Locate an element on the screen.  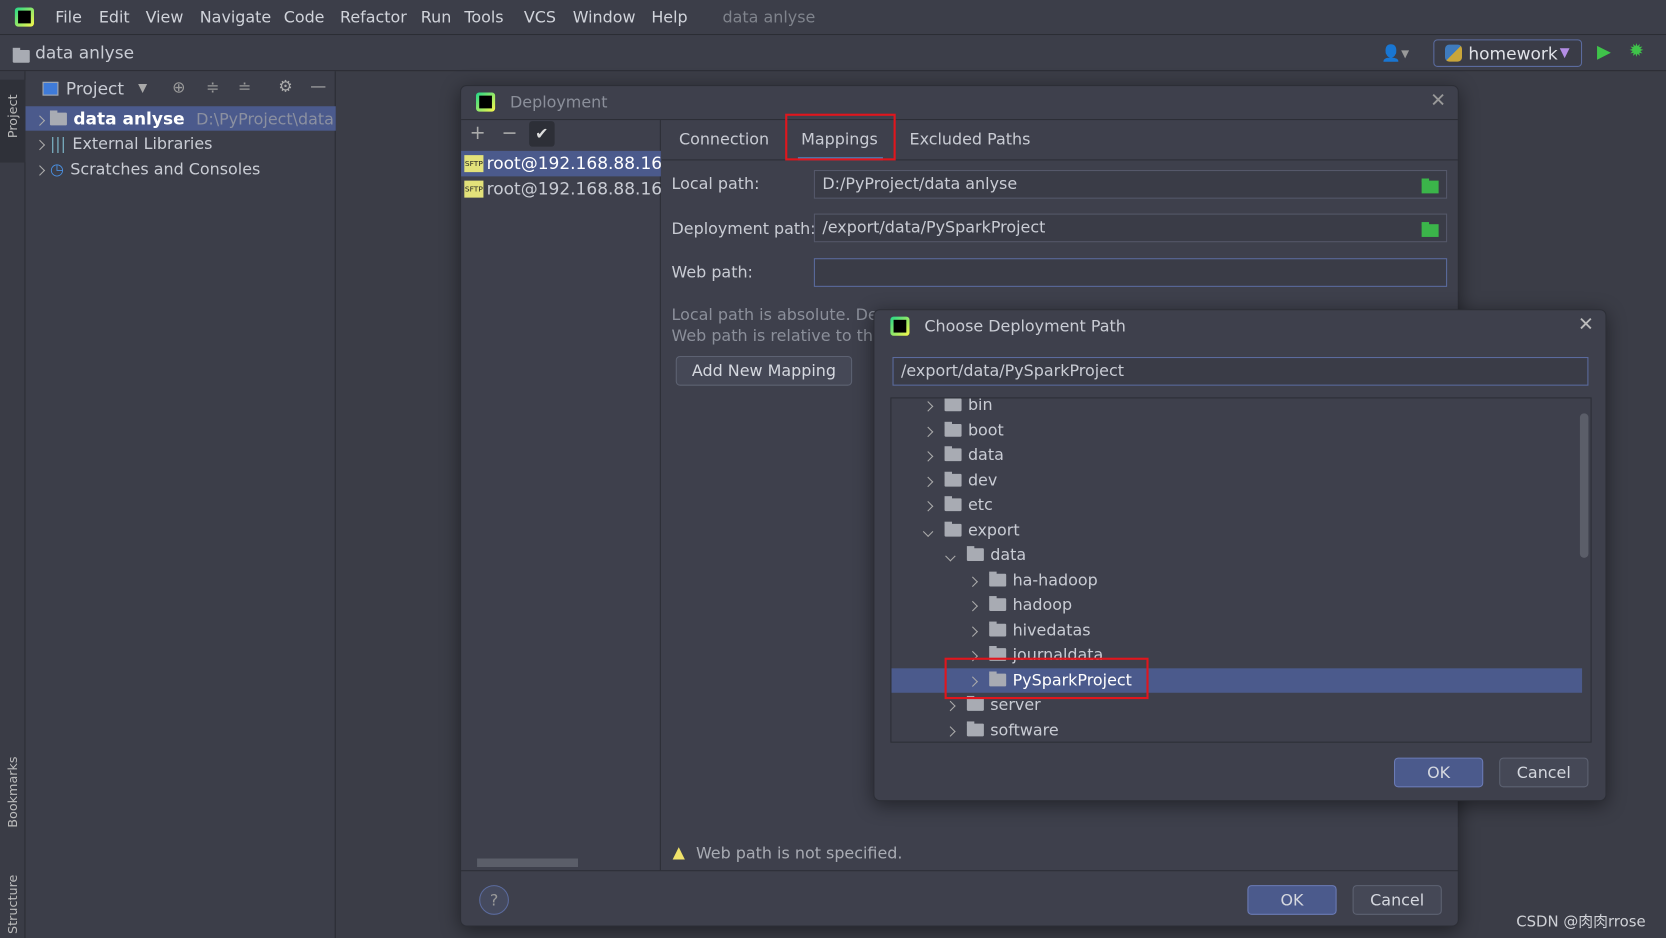
tree-item: etc is located at coordinates (1236, 505).